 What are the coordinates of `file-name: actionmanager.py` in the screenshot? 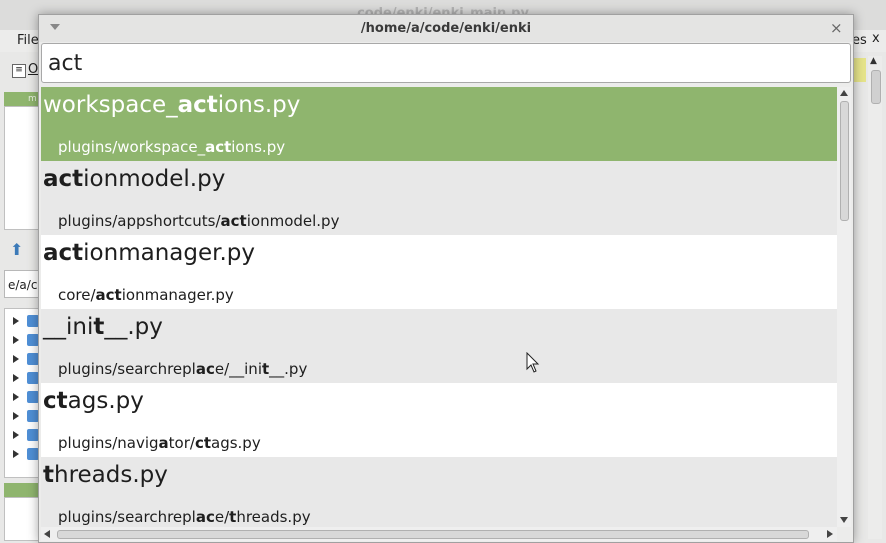 It's located at (149, 253).